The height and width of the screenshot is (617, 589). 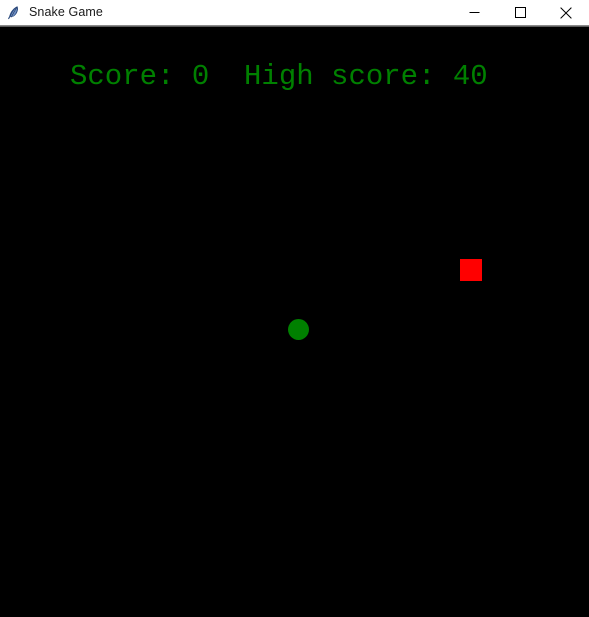 What do you see at coordinates (294, 12) in the screenshot?
I see `window-titlebar: Snake Game` at bounding box center [294, 12].